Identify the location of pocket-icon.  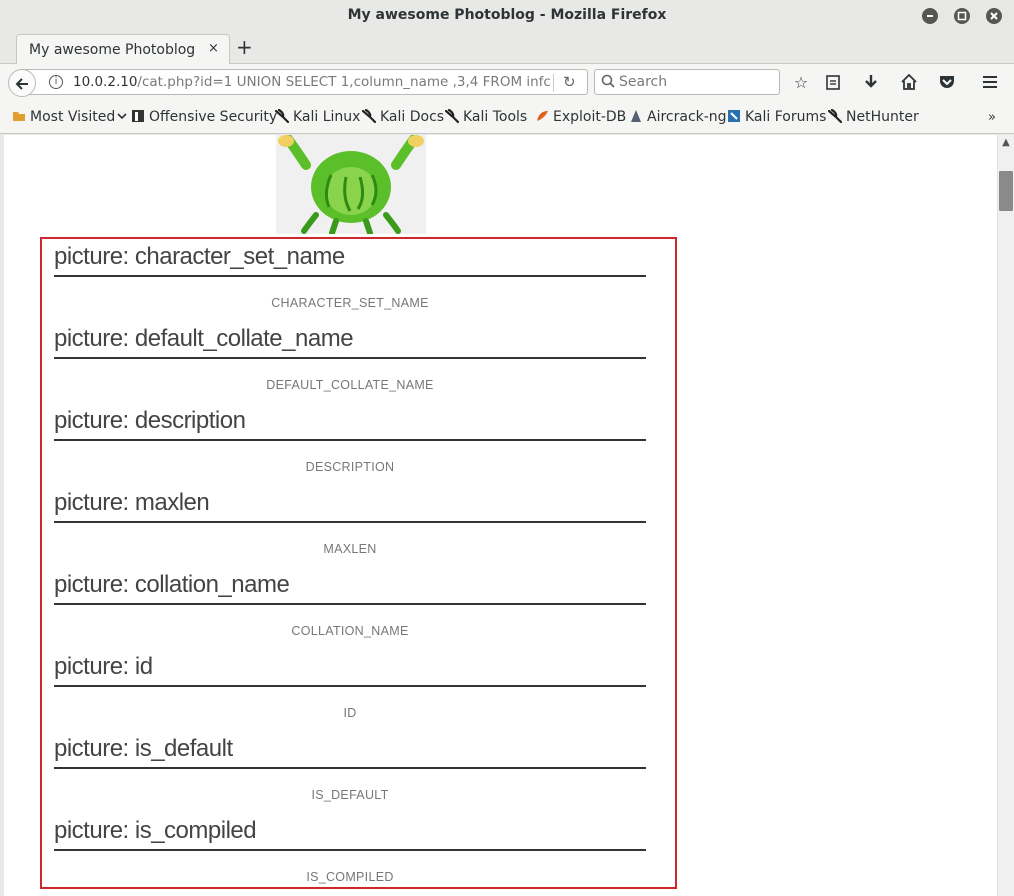
(947, 83).